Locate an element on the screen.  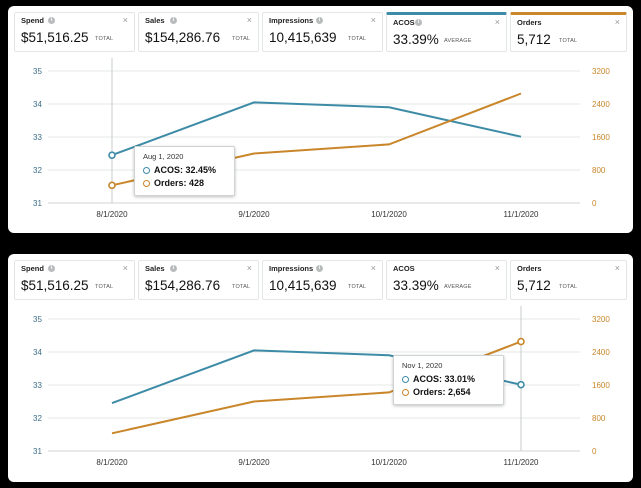
chart-tooltip: Aug 1, 2020 ACOS: 32.45% Orders: 428 is located at coordinates (184, 171).